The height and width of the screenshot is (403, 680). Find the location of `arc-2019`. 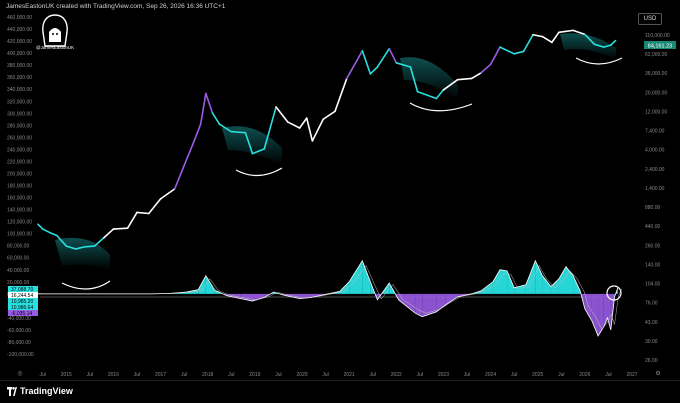

arc-2019 is located at coordinates (259, 172).